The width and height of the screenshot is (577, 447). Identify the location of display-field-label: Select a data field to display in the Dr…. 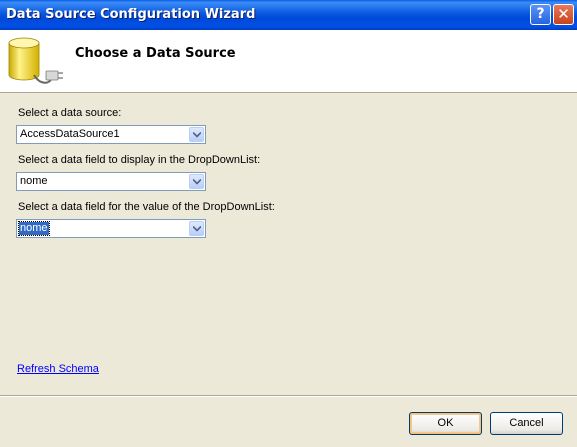
(139, 160).